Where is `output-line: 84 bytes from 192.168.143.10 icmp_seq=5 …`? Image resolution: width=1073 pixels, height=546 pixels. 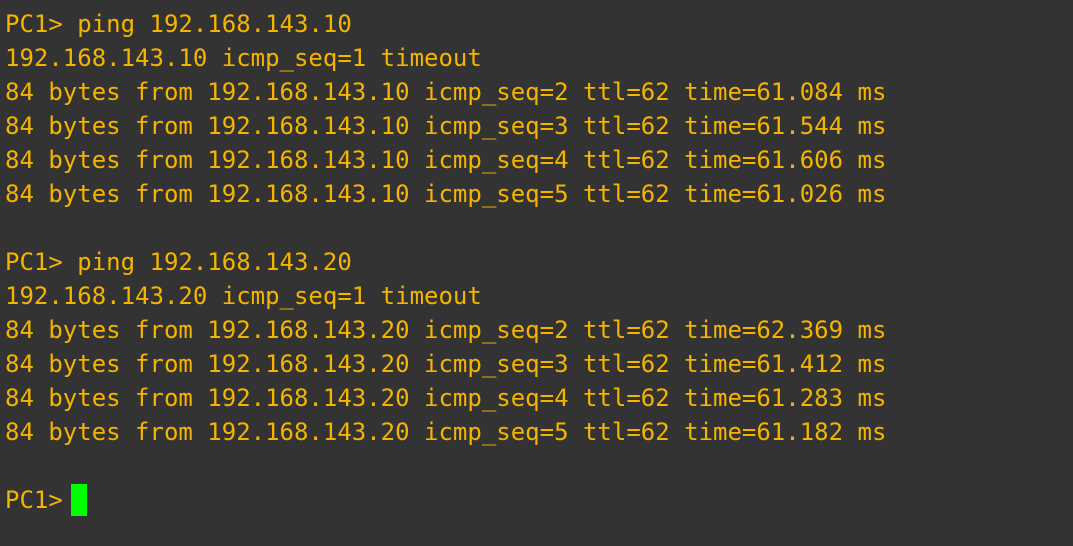 output-line: 84 bytes from 192.168.143.10 icmp_seq=5 … is located at coordinates (446, 194).